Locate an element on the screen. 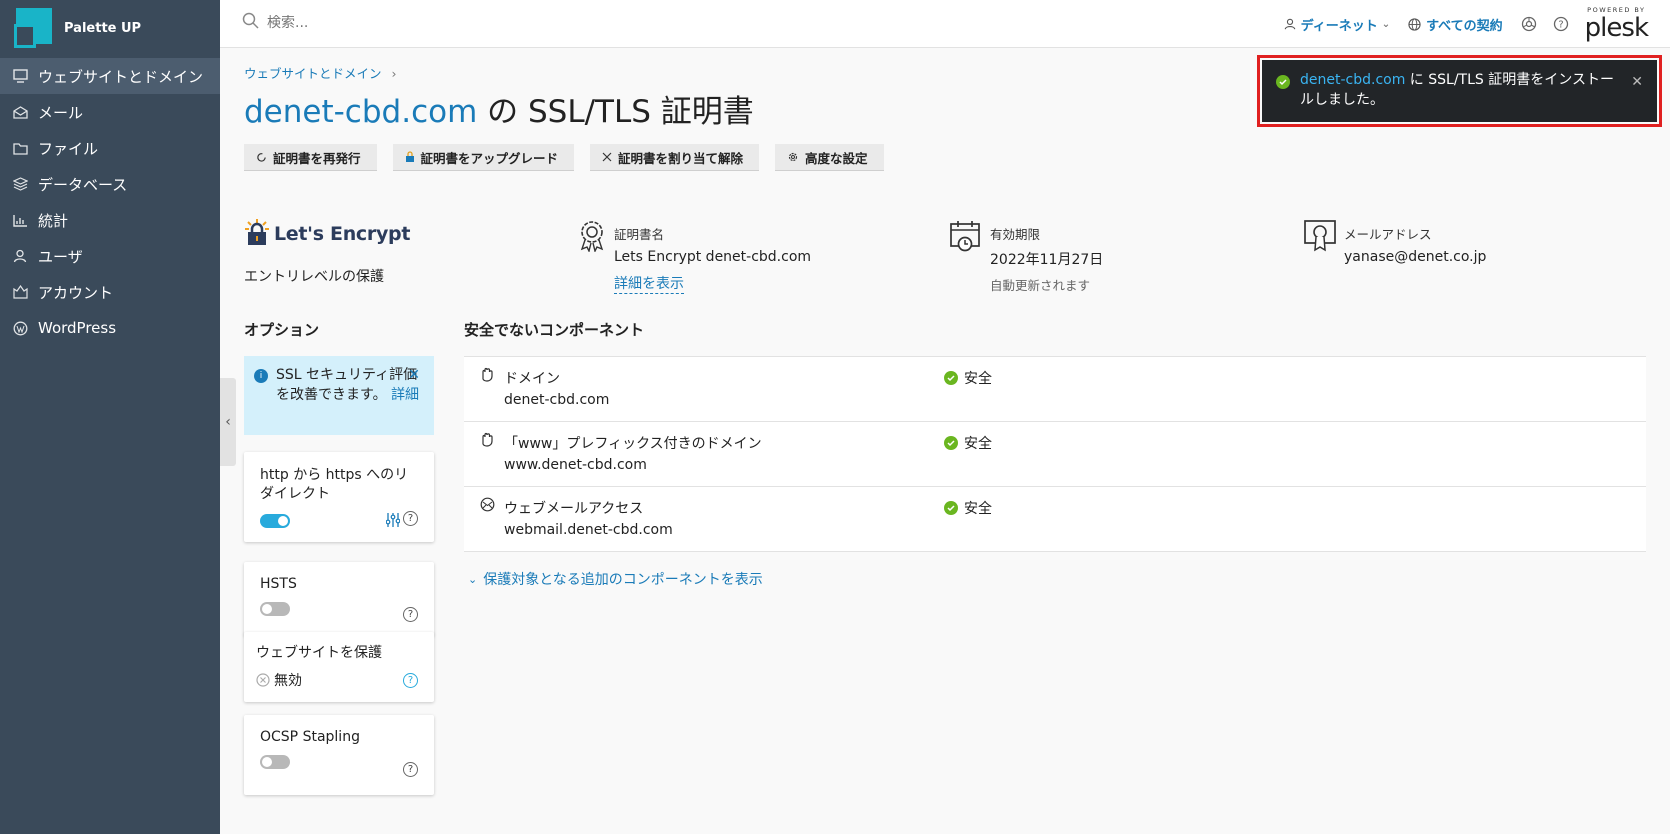 This screenshot has height=834, width=1670. plesk-logo: POWERED BY plesk is located at coordinates (1616, 25).